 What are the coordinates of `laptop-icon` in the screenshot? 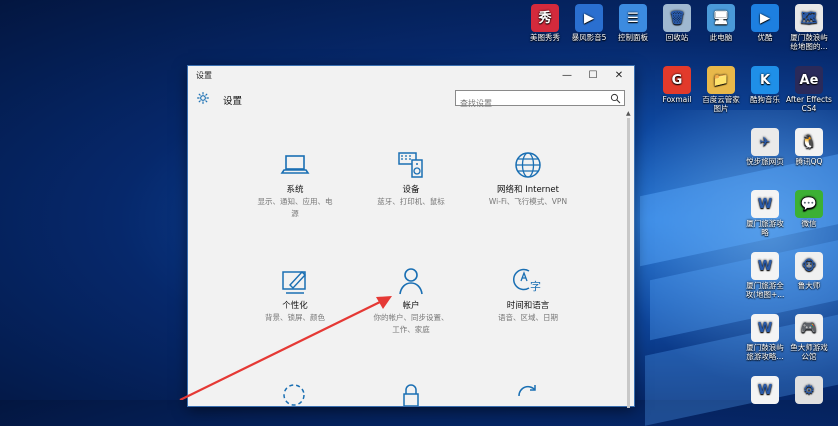 It's located at (295, 164).